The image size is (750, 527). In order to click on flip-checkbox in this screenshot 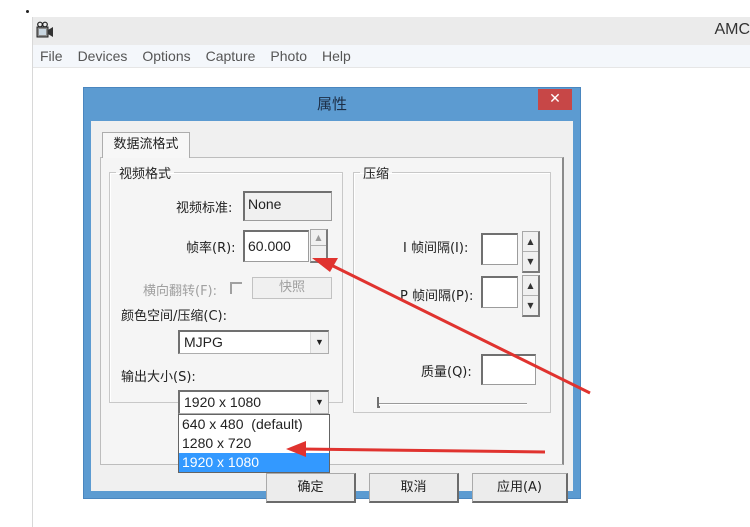, I will do `click(236, 288)`.